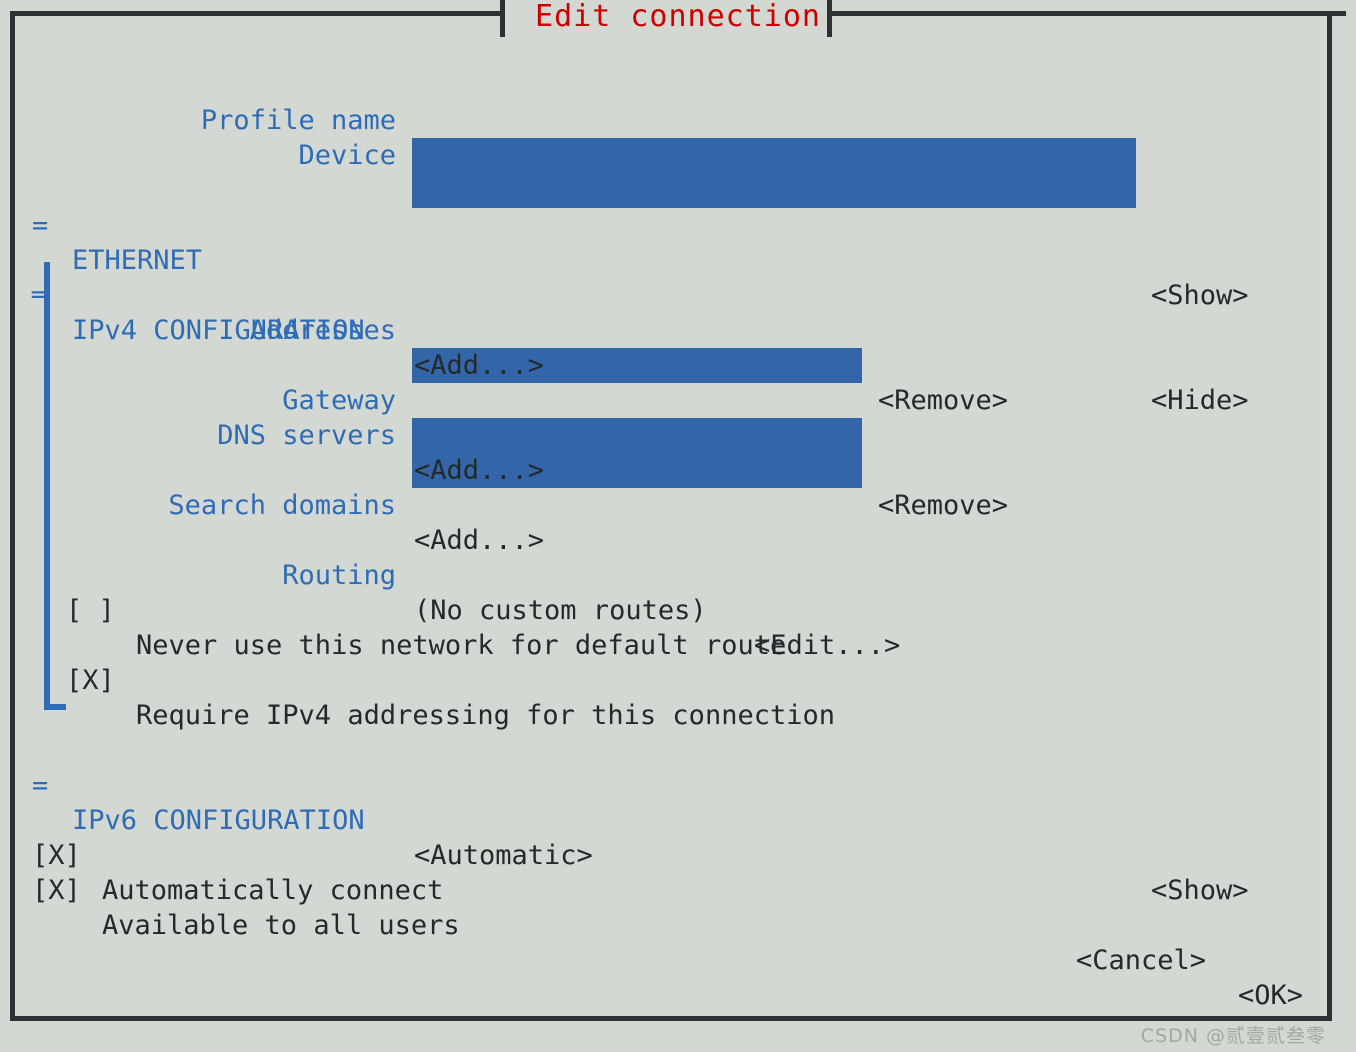 The image size is (1356, 1052). Describe the element at coordinates (774, 155) in the screenshot. I see `profile-name-input: eno16777736___________________________` at that location.